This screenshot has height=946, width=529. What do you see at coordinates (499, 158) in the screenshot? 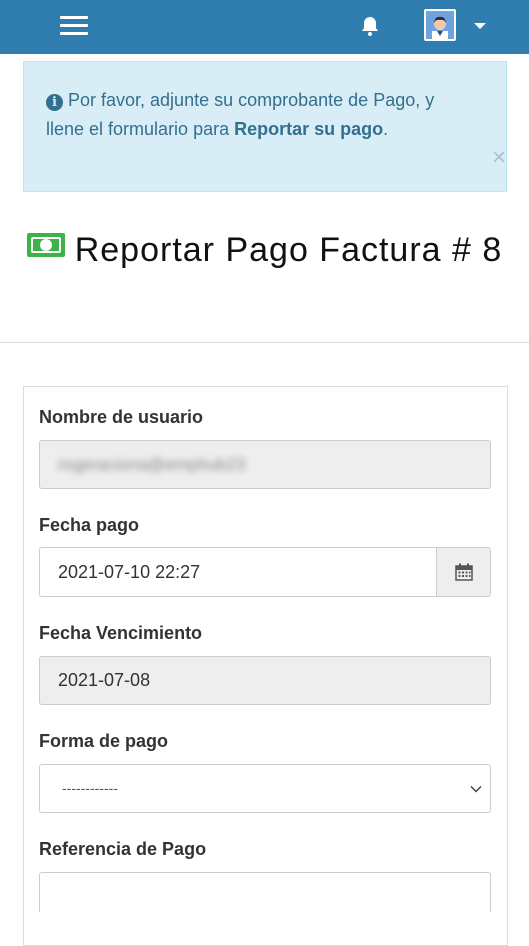
I see `close-icon: ×` at bounding box center [499, 158].